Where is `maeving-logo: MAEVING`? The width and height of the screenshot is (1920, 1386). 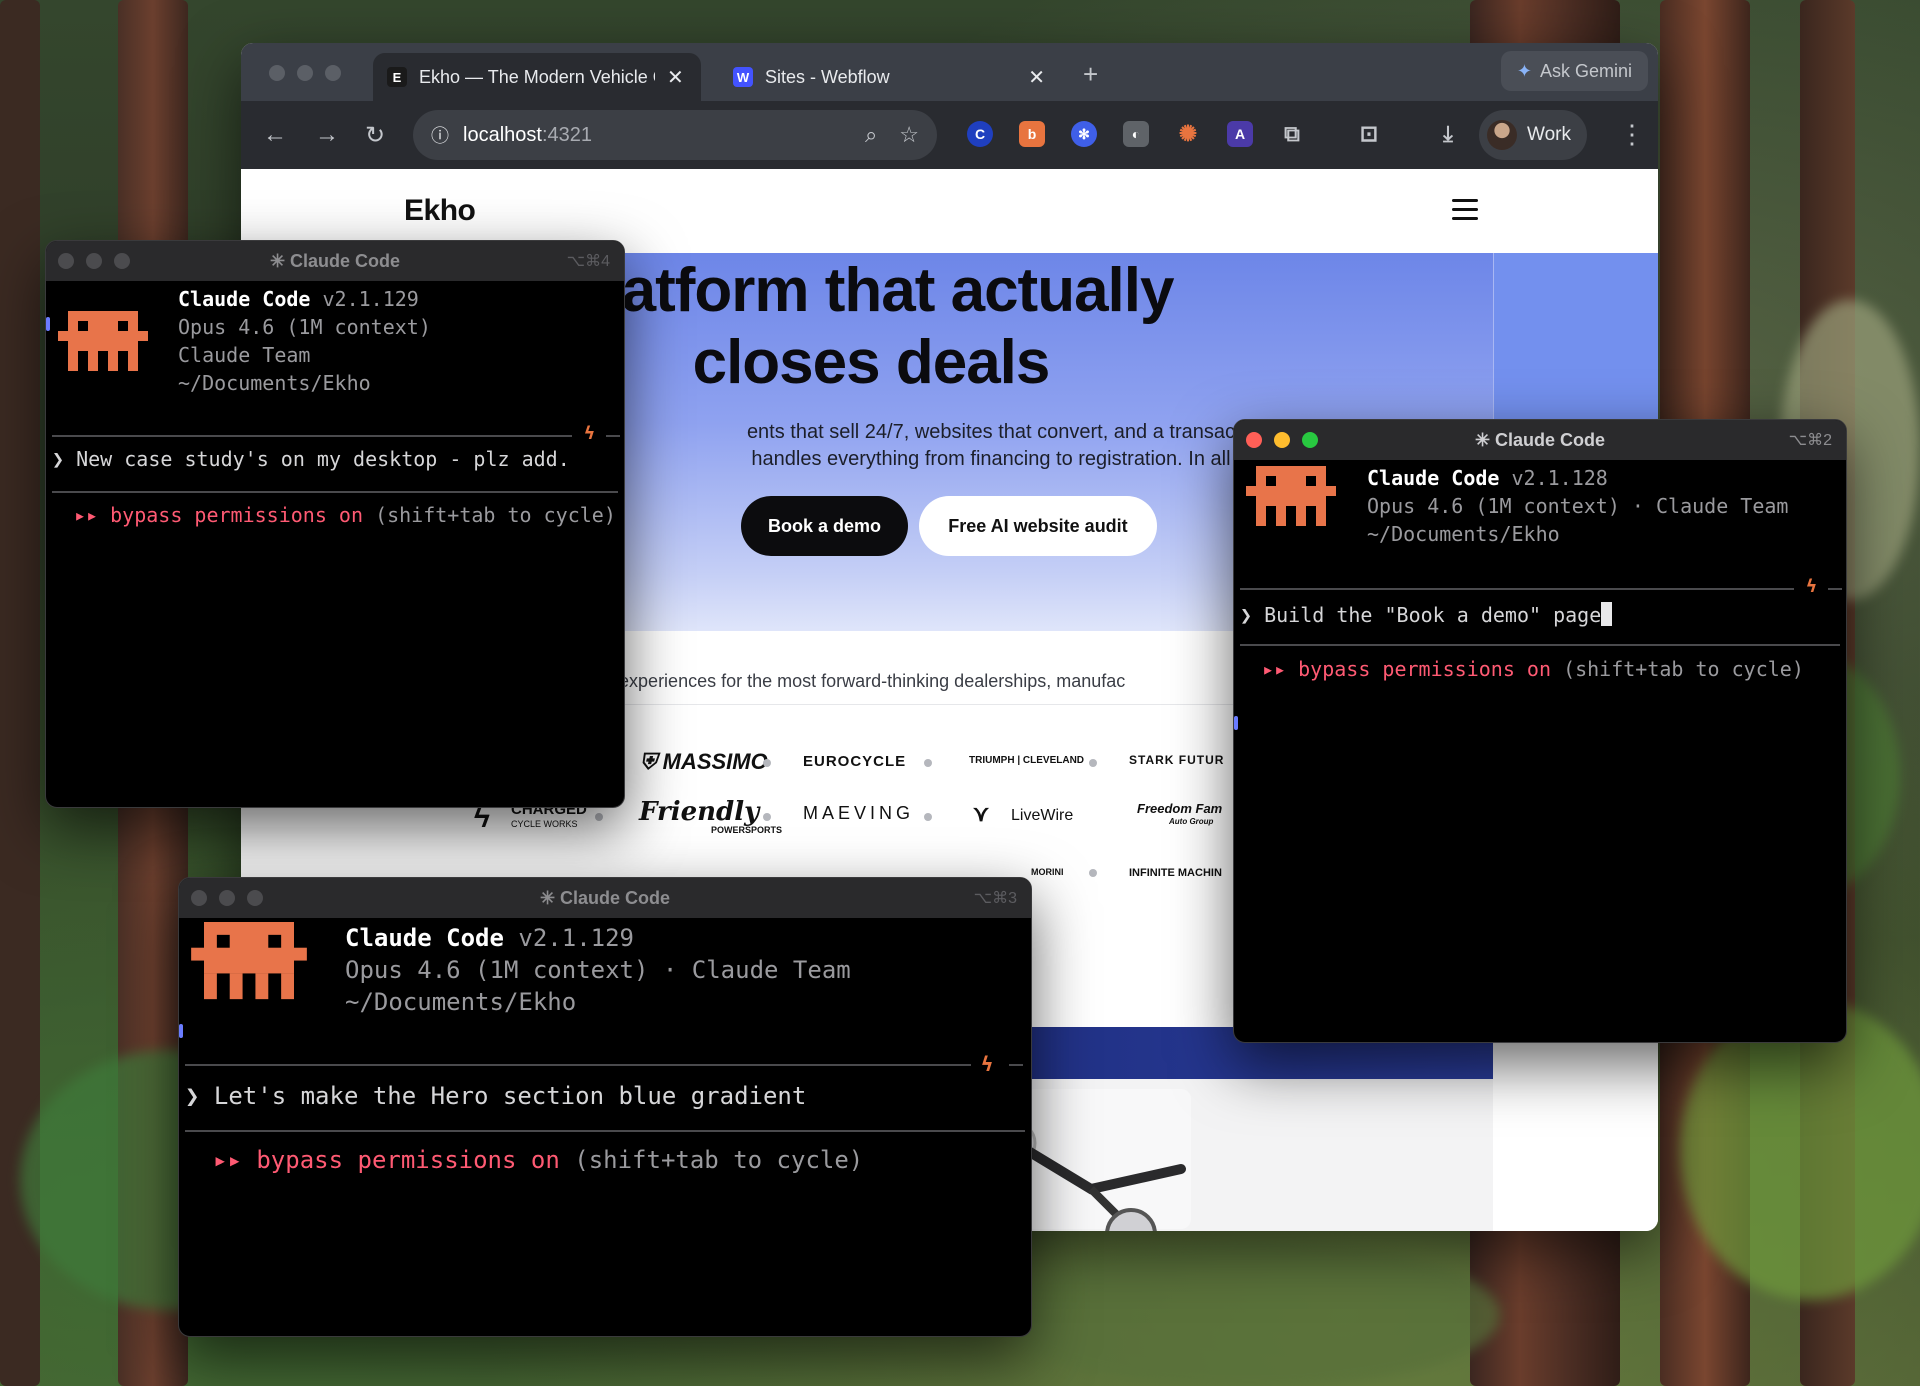 maeving-logo: MAEVING is located at coordinates (859, 813).